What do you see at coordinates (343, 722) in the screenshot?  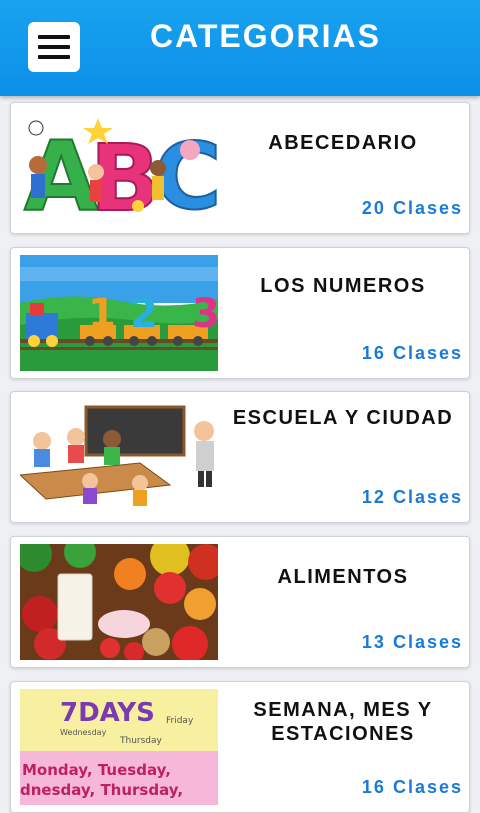 I see `category-title: SEMANA, MES Y ESTACIONES` at bounding box center [343, 722].